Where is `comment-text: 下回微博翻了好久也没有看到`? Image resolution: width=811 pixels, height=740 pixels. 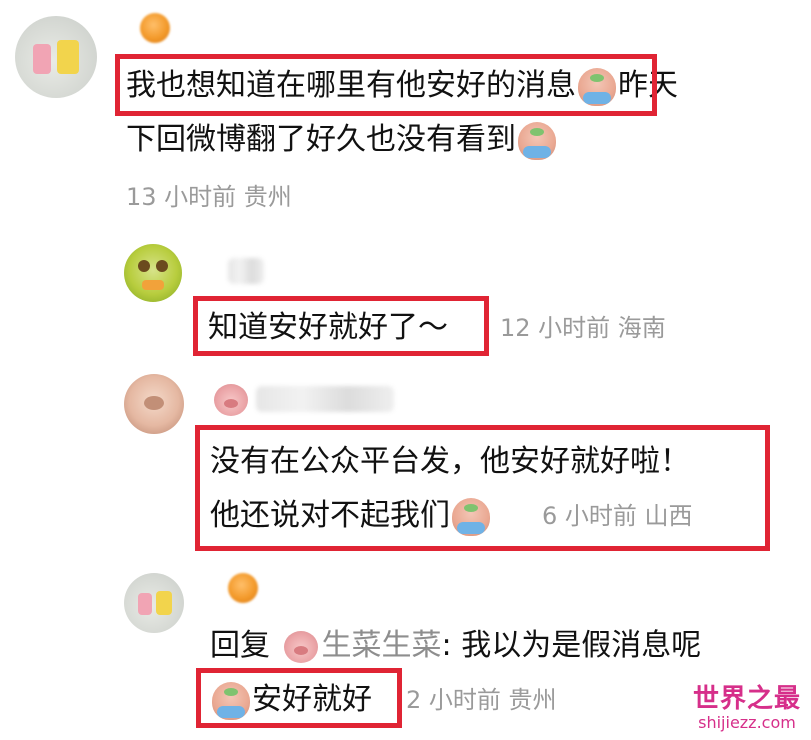
comment-text: 下回微博翻了好久也没有看到 is located at coordinates (342, 140).